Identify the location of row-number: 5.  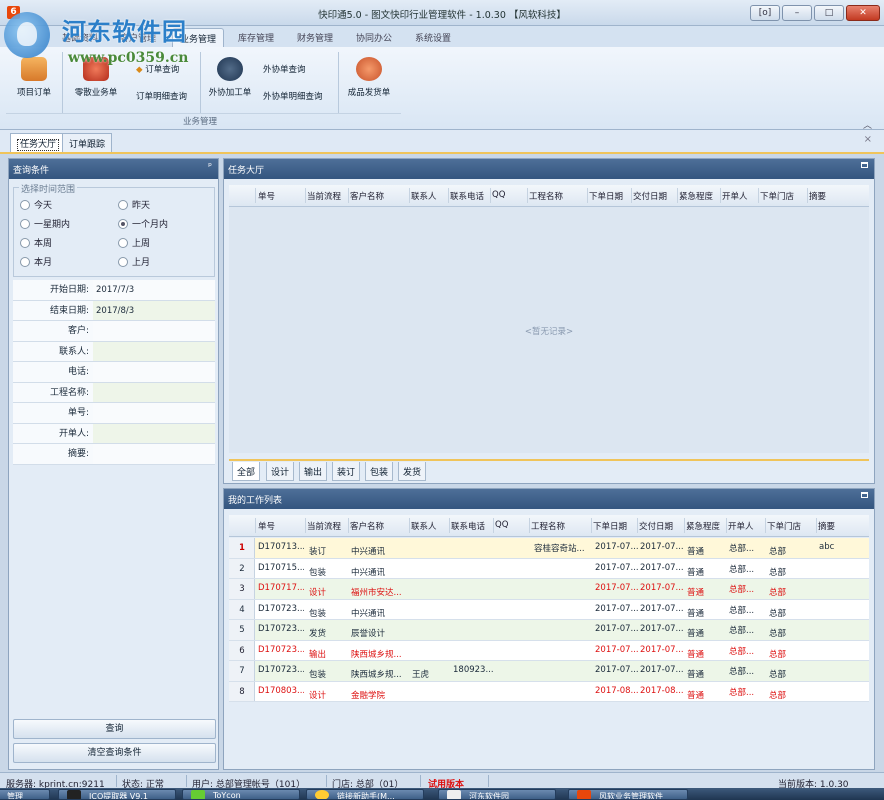
(242, 630).